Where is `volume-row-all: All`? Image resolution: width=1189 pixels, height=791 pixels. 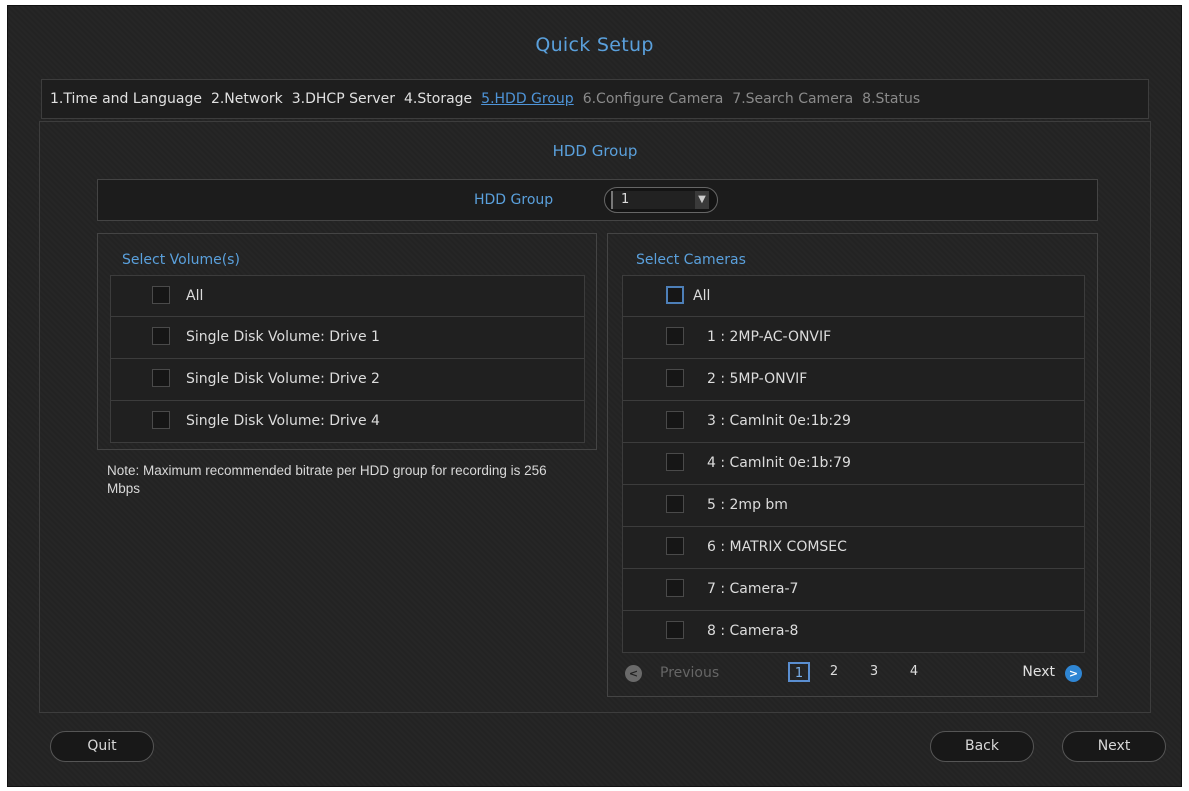
volume-row-all: All is located at coordinates (347, 296).